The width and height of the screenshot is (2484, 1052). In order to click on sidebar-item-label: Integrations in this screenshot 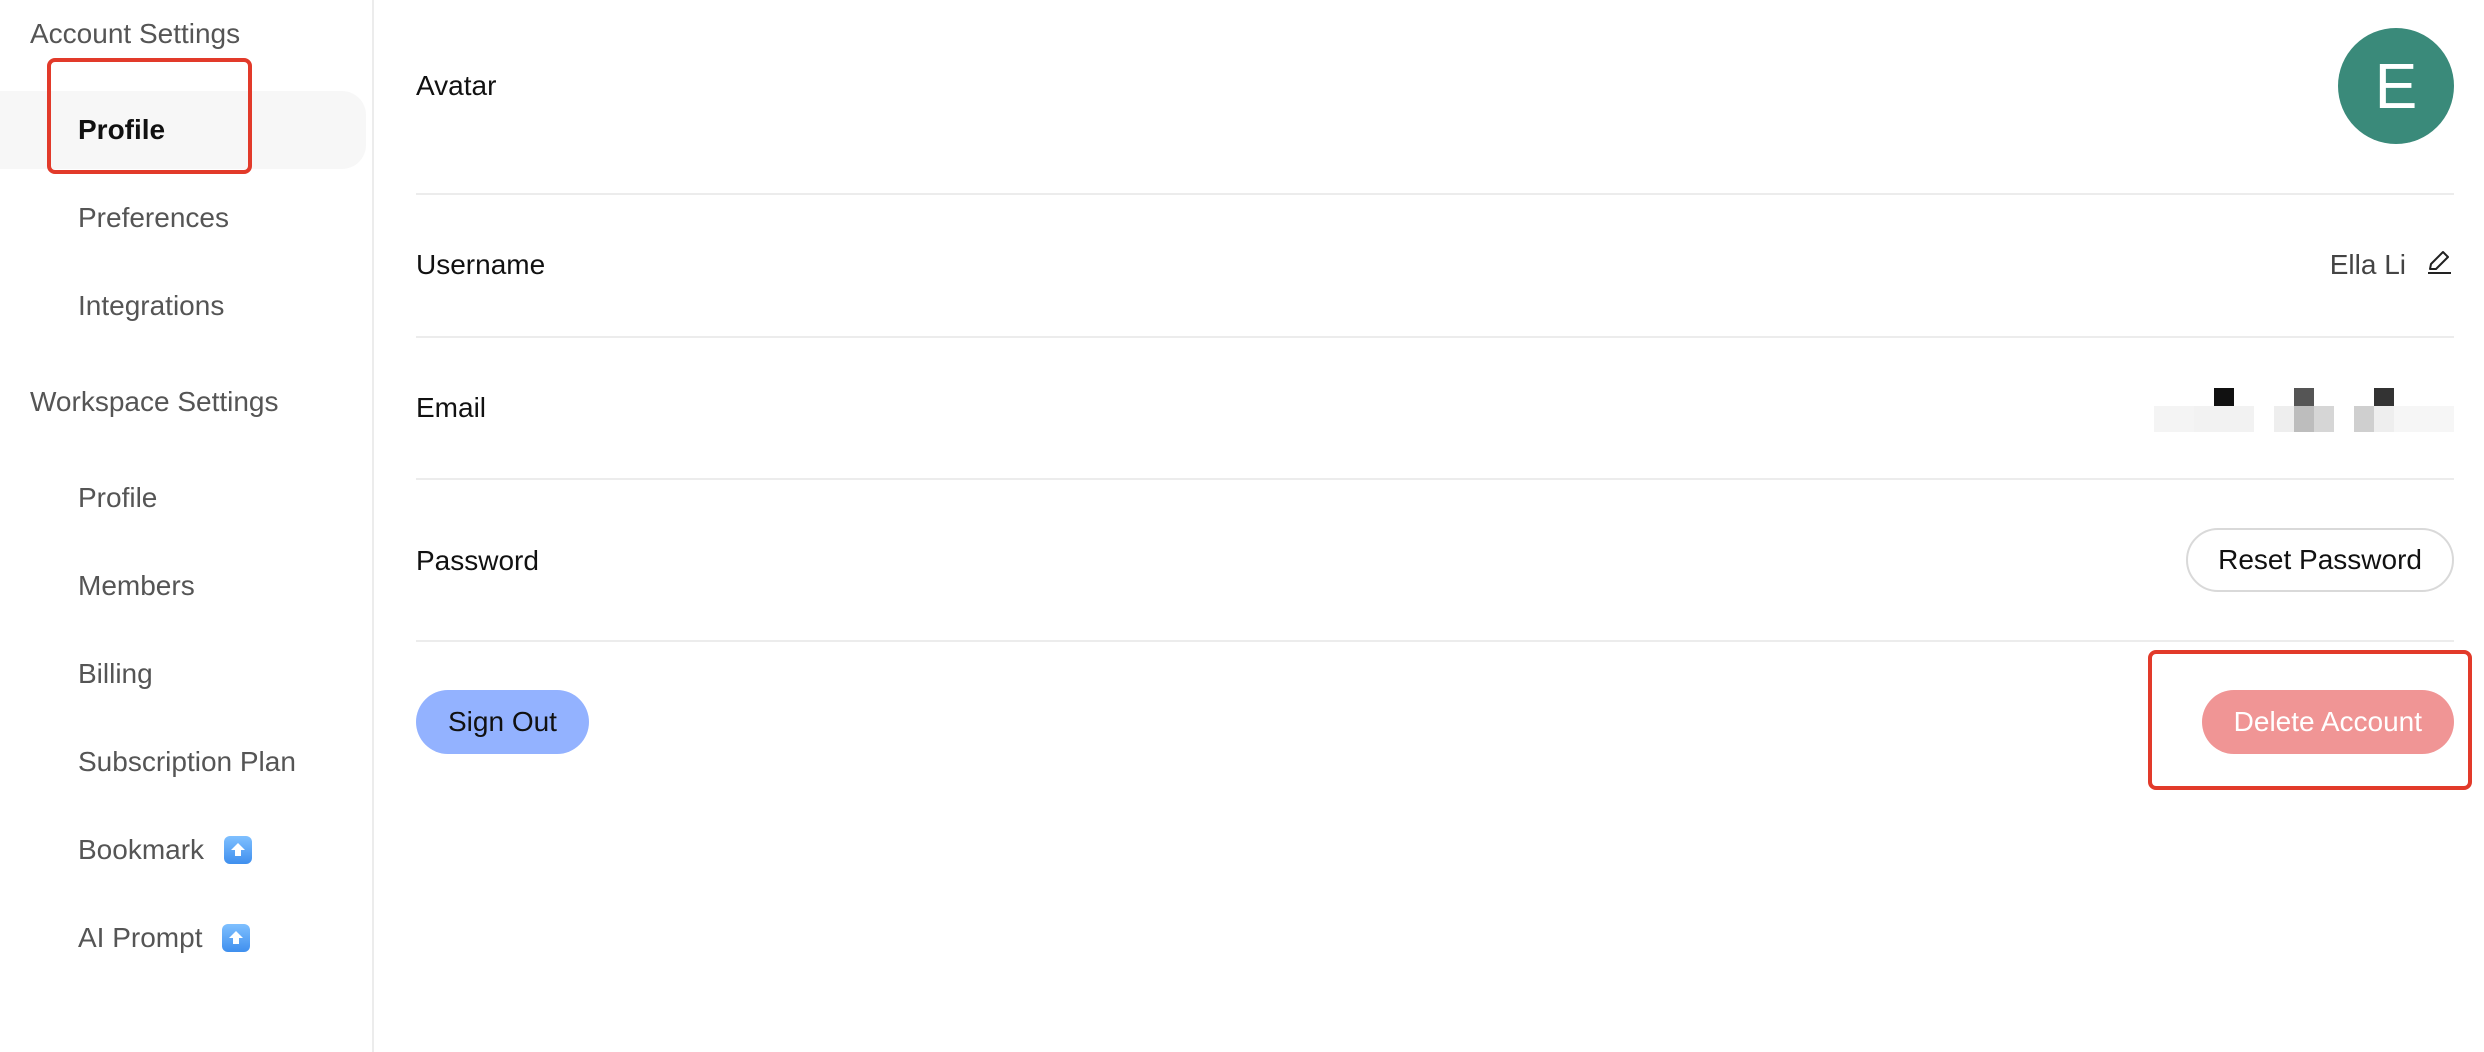, I will do `click(151, 305)`.